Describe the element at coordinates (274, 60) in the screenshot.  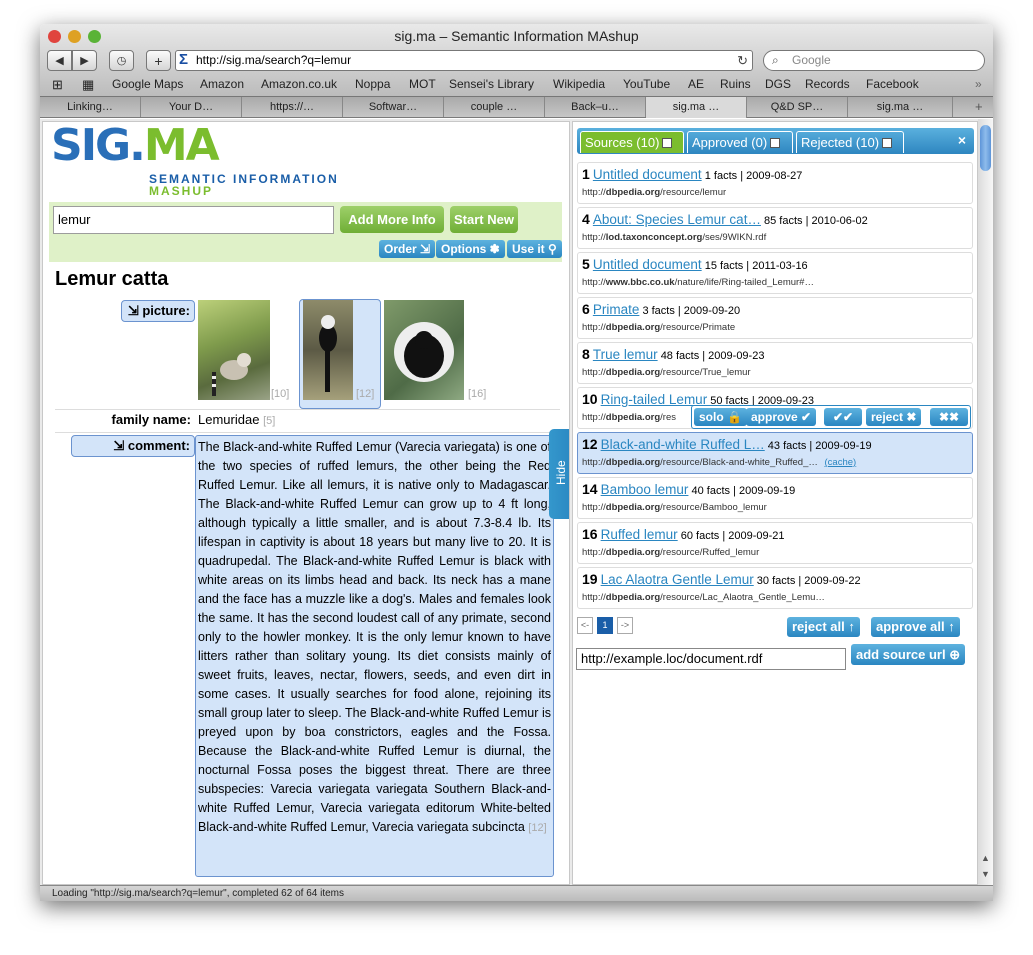
I see `url-text: http://sig.ma/search?q=lemur` at that location.